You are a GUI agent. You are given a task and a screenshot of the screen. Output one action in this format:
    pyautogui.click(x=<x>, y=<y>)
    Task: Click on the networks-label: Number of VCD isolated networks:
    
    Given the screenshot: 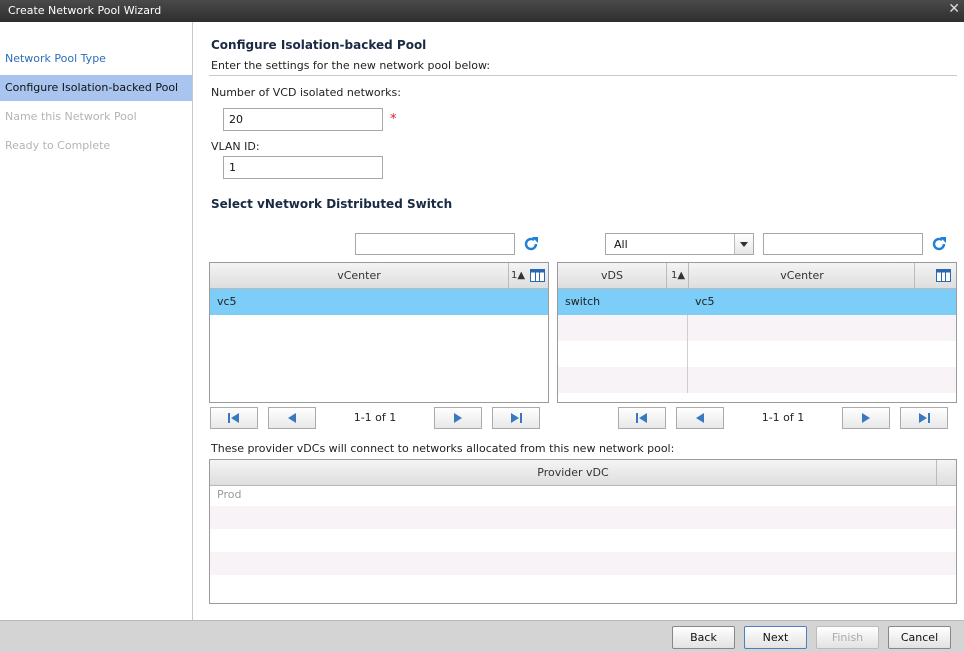 What is the action you would take?
    pyautogui.click(x=306, y=92)
    